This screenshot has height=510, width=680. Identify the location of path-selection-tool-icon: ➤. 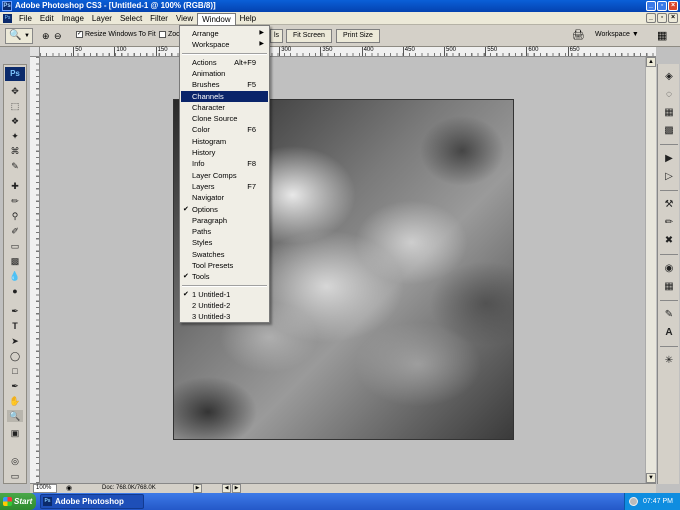
(15, 341).